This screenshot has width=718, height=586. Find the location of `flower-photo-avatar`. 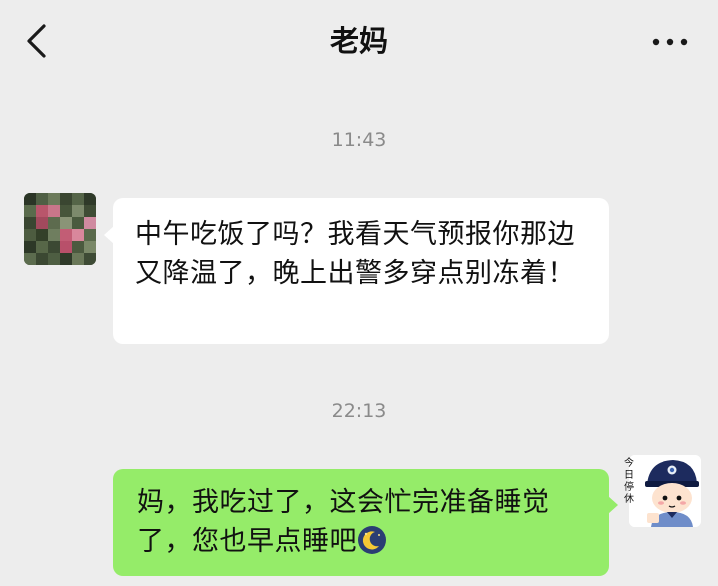

flower-photo-avatar is located at coordinates (60, 229).